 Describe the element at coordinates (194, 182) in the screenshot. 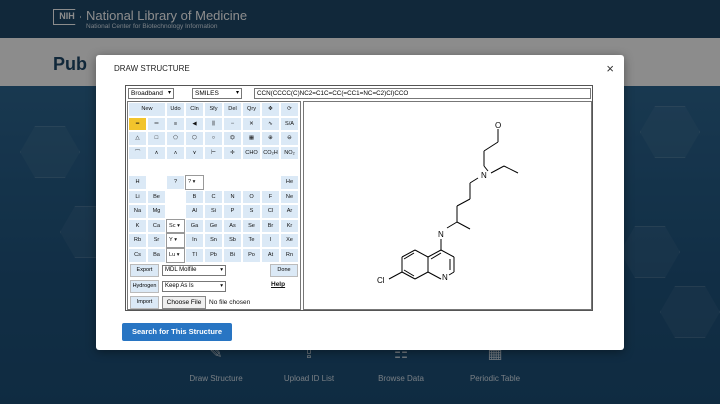

I see `element-query-select: ? ▾` at that location.